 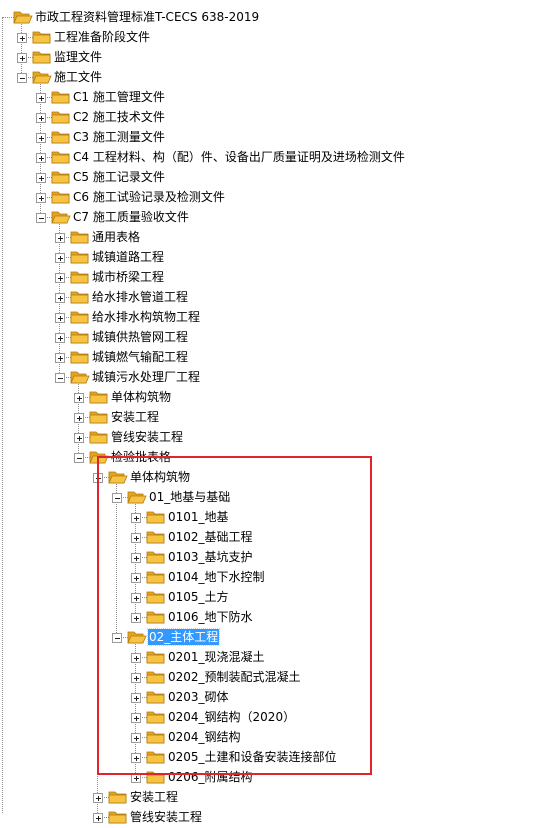 I want to click on tree-node: 0205_土建和设备安装连接部位, so click(x=273, y=757).